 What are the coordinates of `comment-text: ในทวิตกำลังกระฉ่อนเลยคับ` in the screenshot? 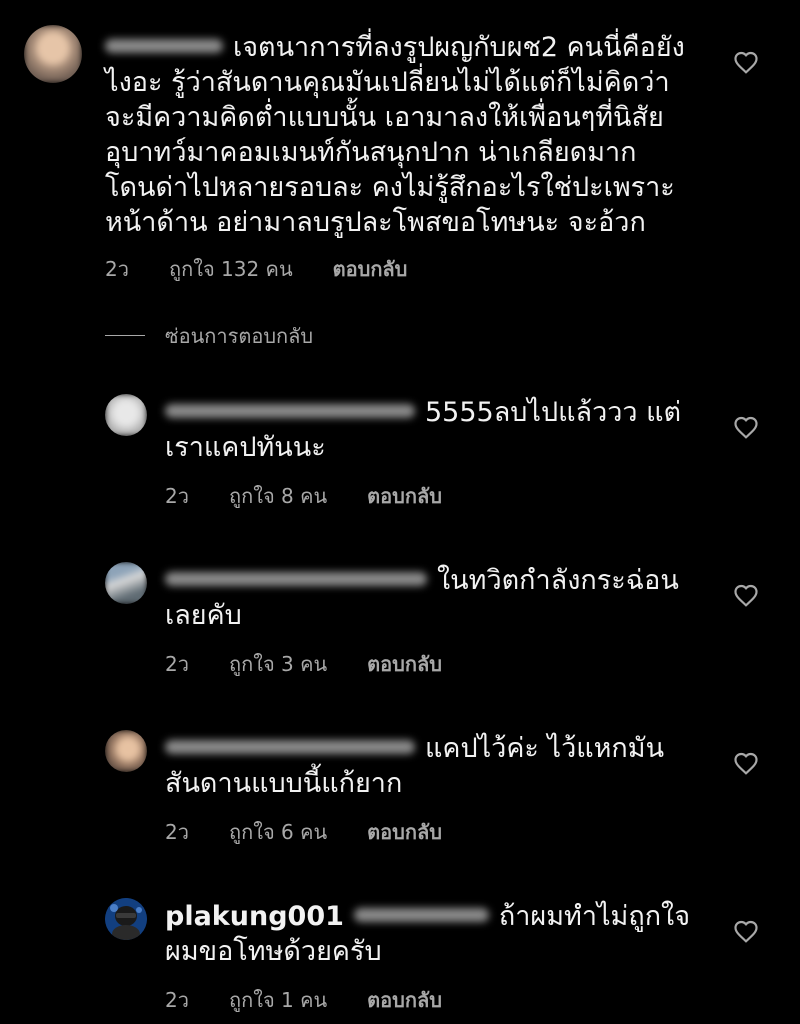 It's located at (430, 598).